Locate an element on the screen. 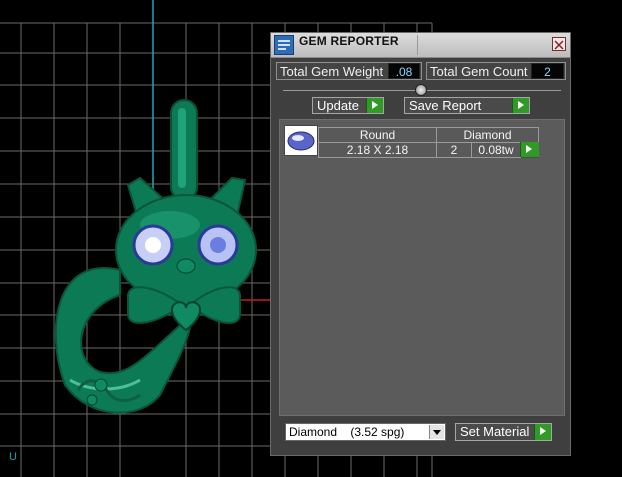 The height and width of the screenshot is (477, 622). window-title: GEM REPORTER is located at coordinates (349, 41).